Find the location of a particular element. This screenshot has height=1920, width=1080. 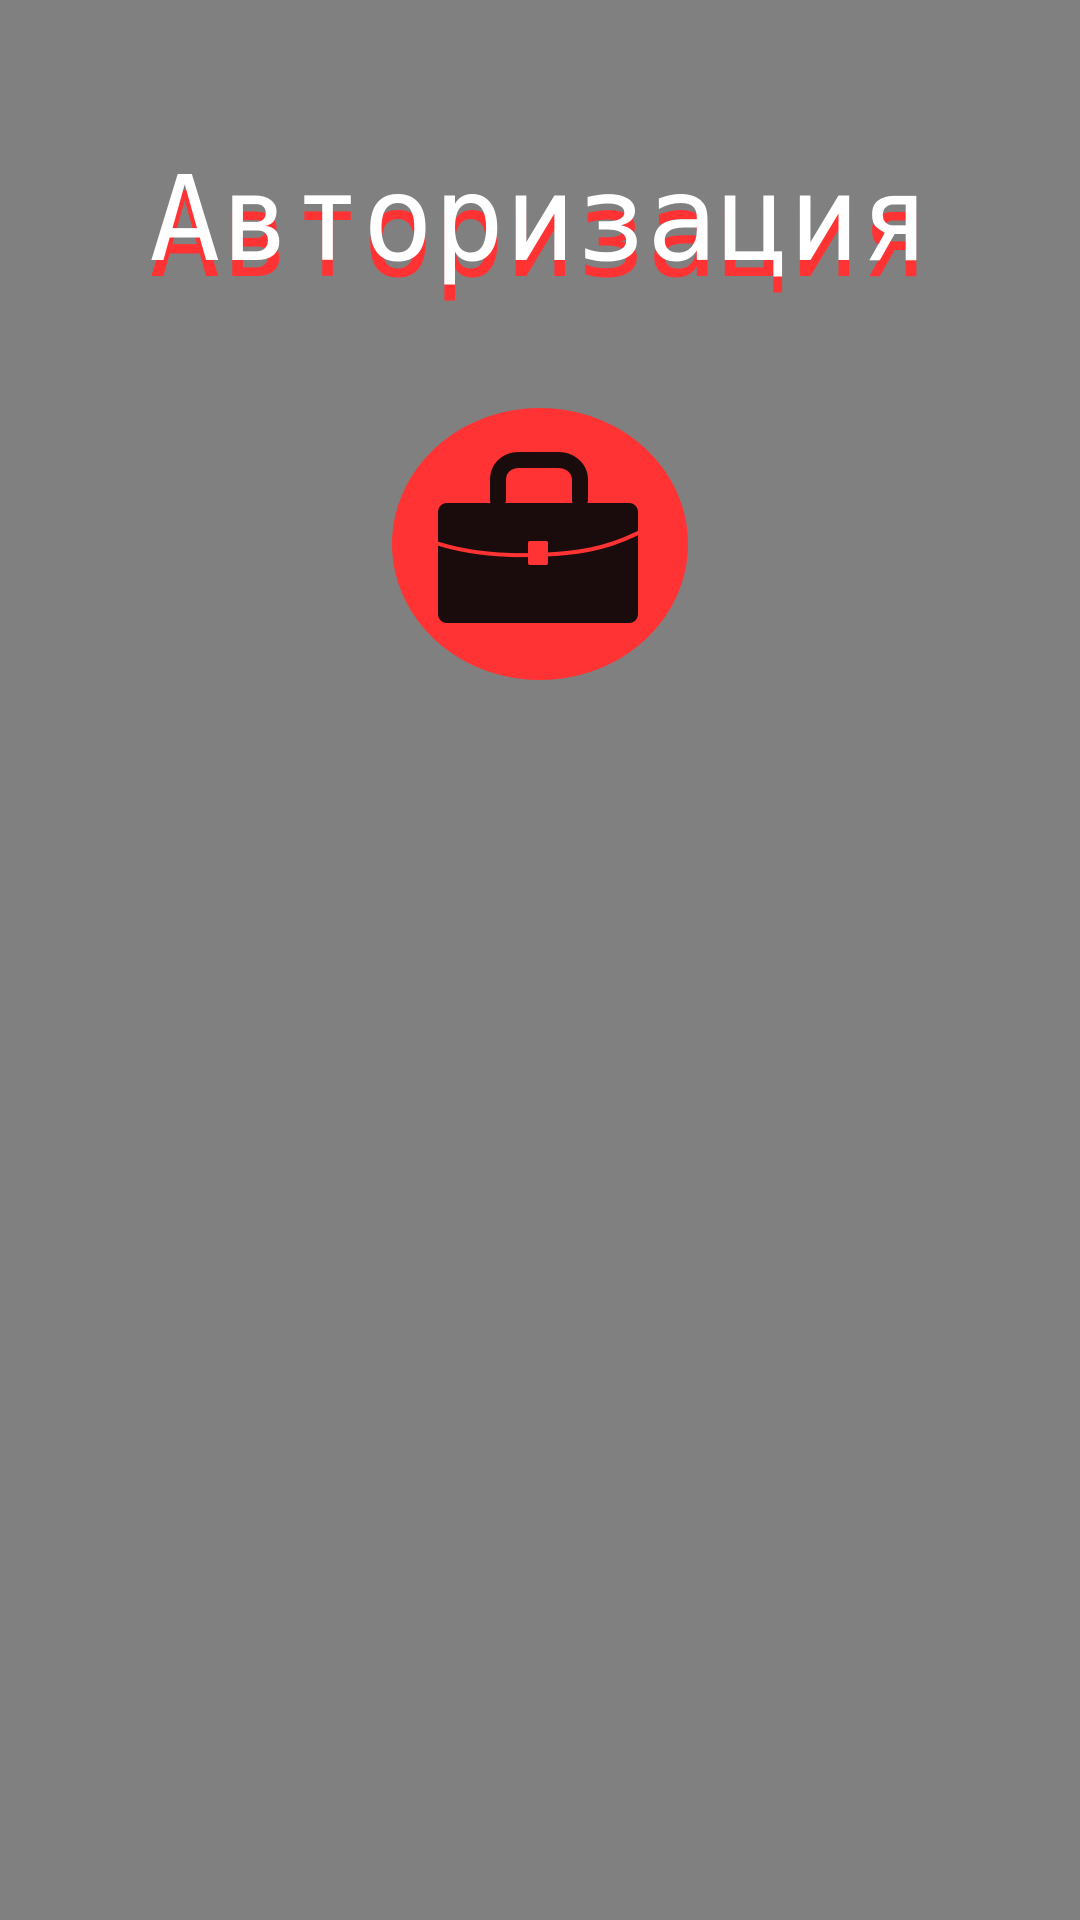

app-logo is located at coordinates (540, 544).